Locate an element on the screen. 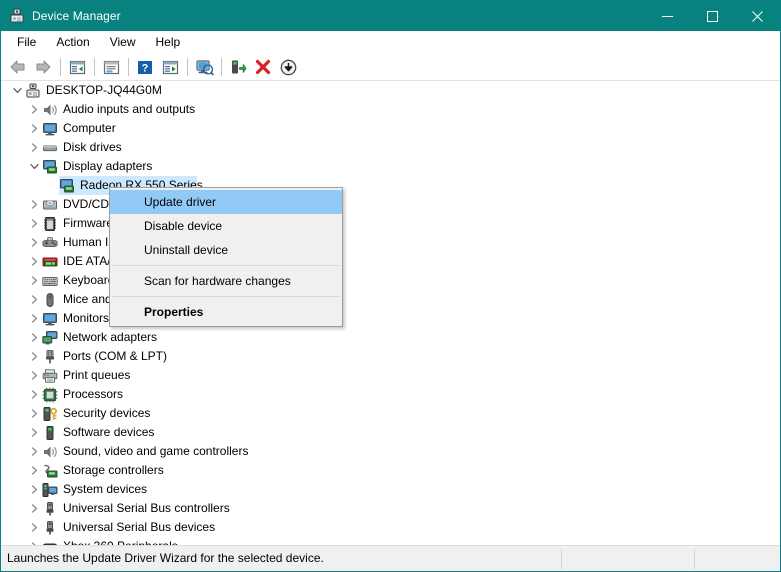 The height and width of the screenshot is (572, 781). tree-item-label: Ports (COM & LPT) is located at coordinates (115, 356).